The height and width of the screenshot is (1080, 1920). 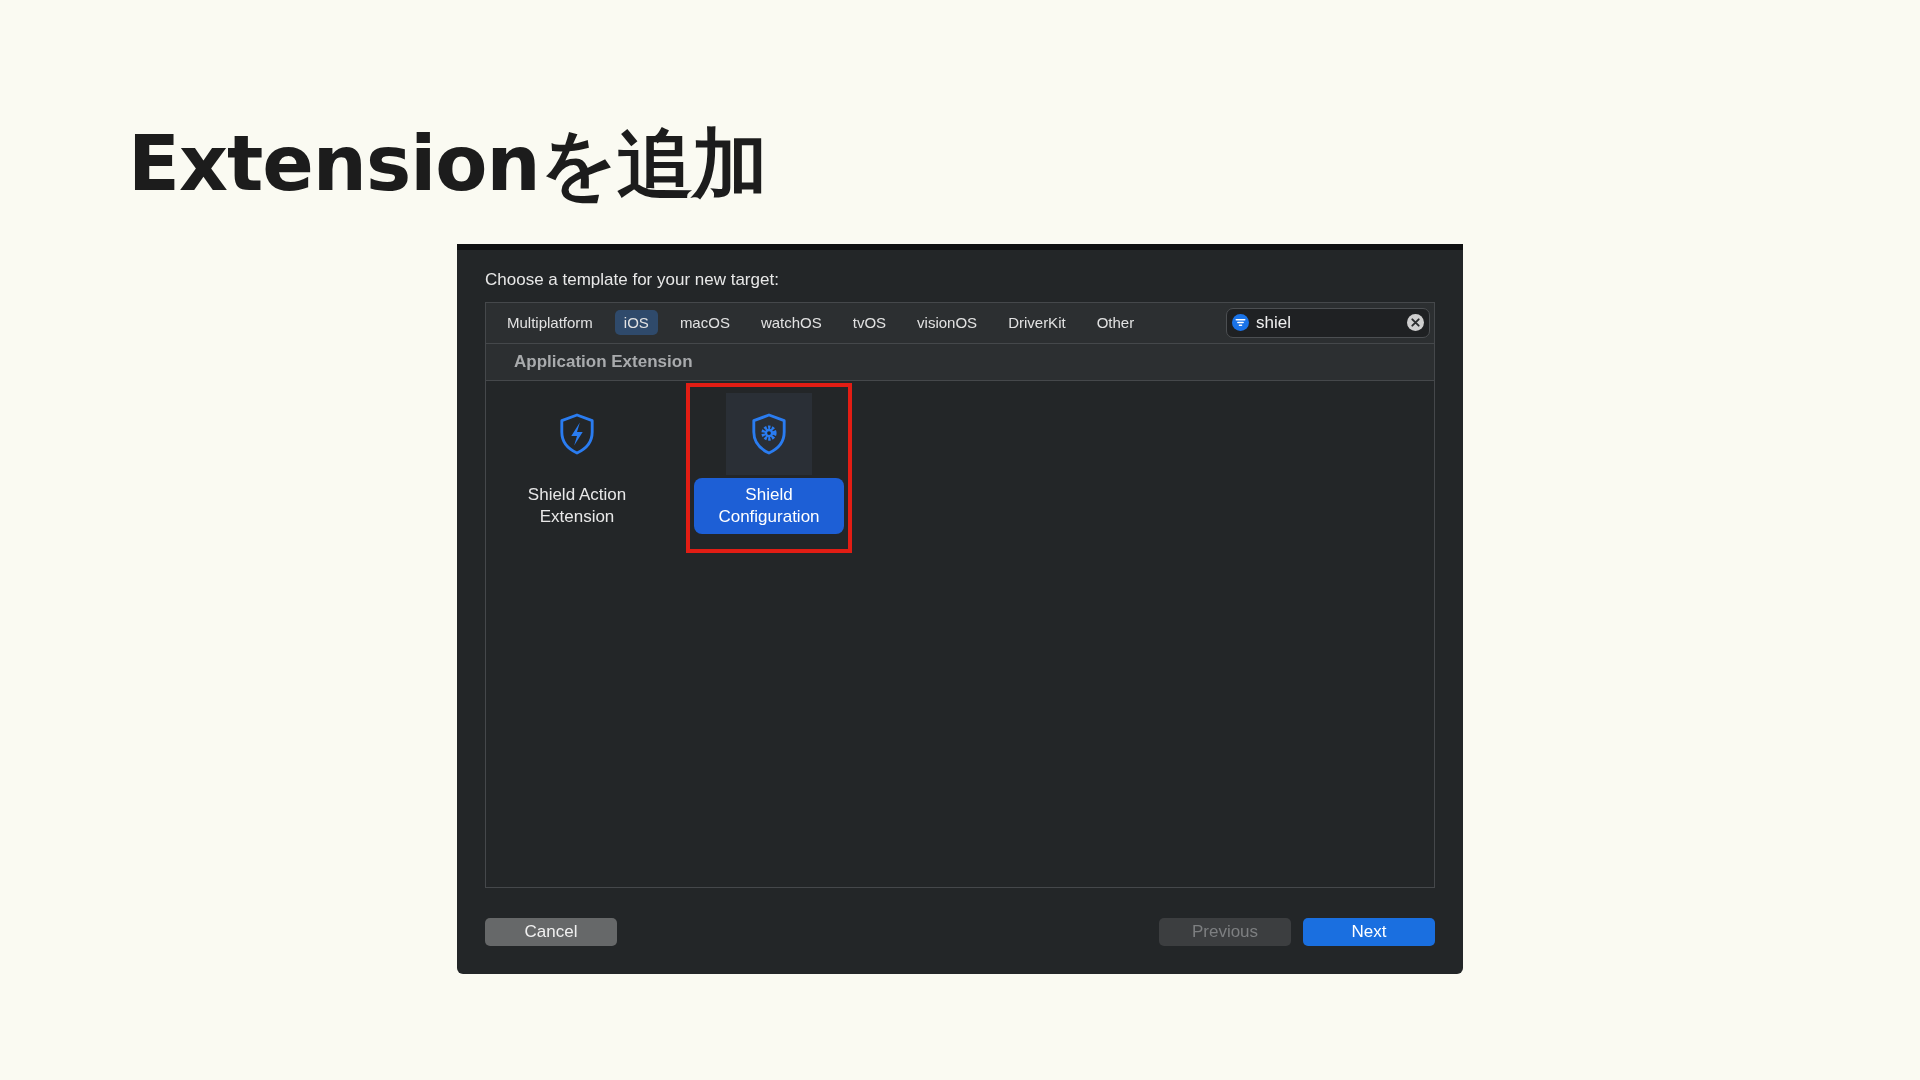 What do you see at coordinates (791, 323) in the screenshot?
I see `platform-tab: watchOS` at bounding box center [791, 323].